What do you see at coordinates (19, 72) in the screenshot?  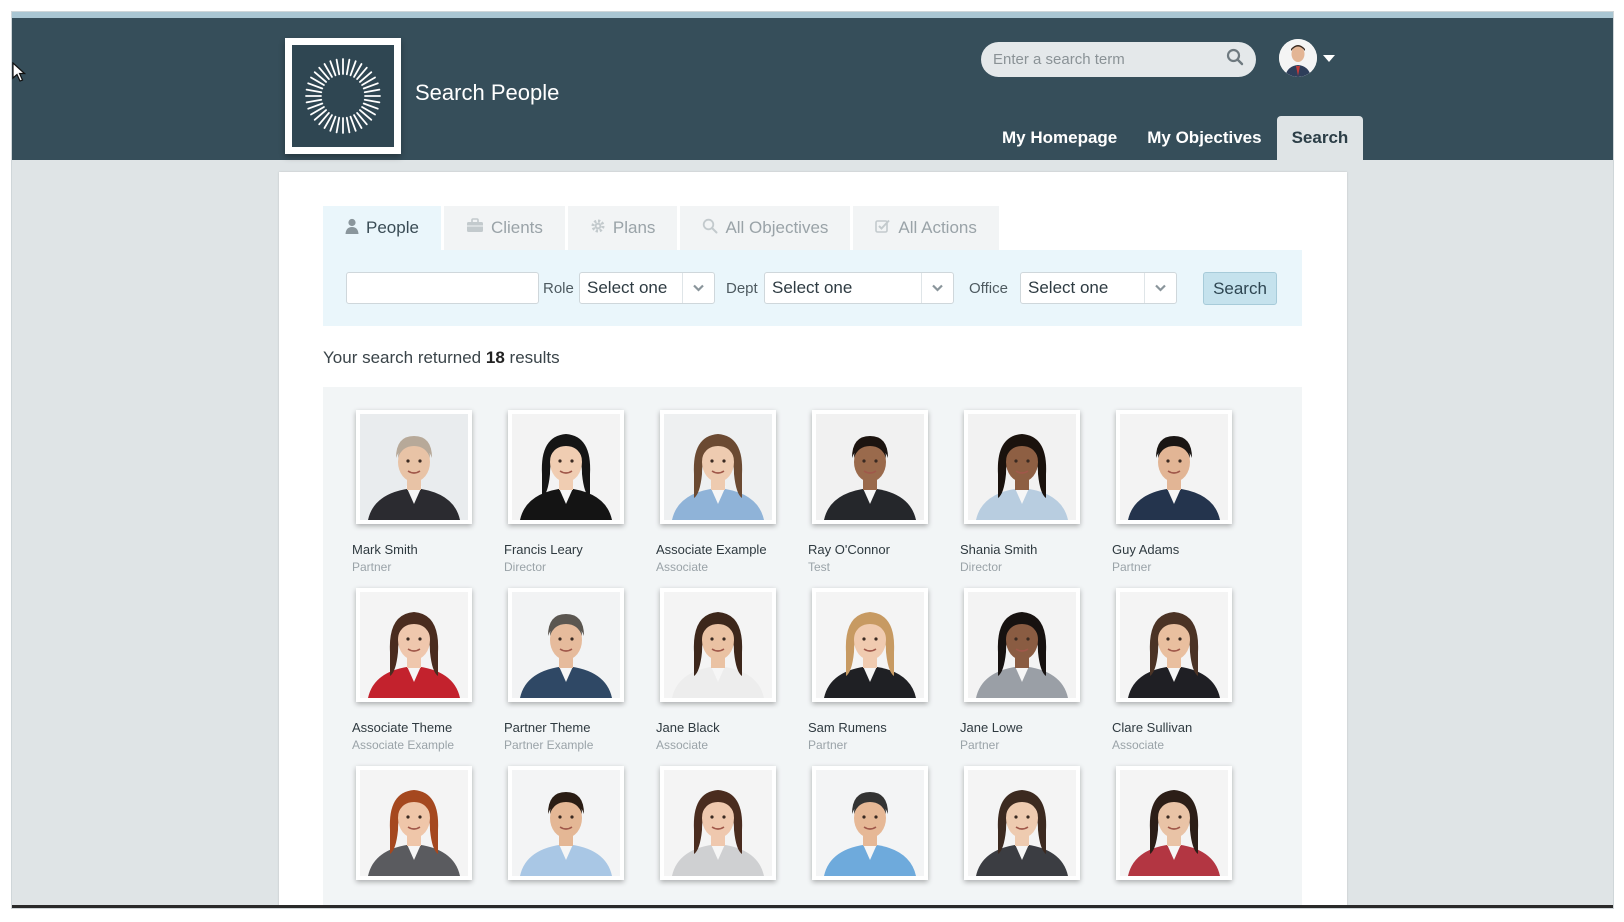 I see `mouse-cursor-icon` at bounding box center [19, 72].